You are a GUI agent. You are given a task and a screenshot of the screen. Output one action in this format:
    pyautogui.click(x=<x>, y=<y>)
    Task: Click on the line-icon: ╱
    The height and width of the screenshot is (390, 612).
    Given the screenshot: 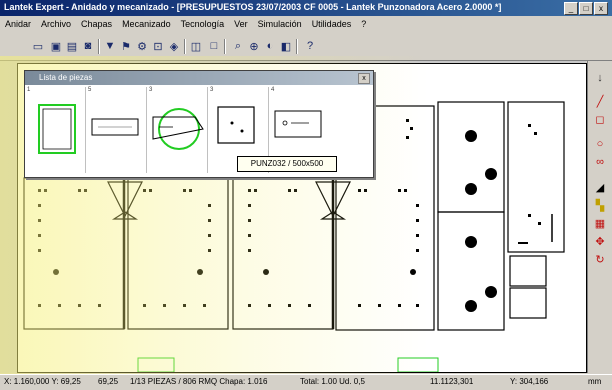 What is the action you would take?
    pyautogui.click(x=600, y=102)
    